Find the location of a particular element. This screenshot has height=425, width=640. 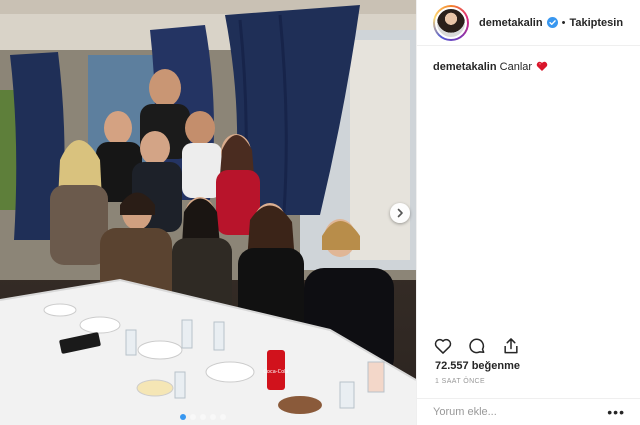

coca-cola-can-label: Coca-Cola is located at coordinates (275, 372).